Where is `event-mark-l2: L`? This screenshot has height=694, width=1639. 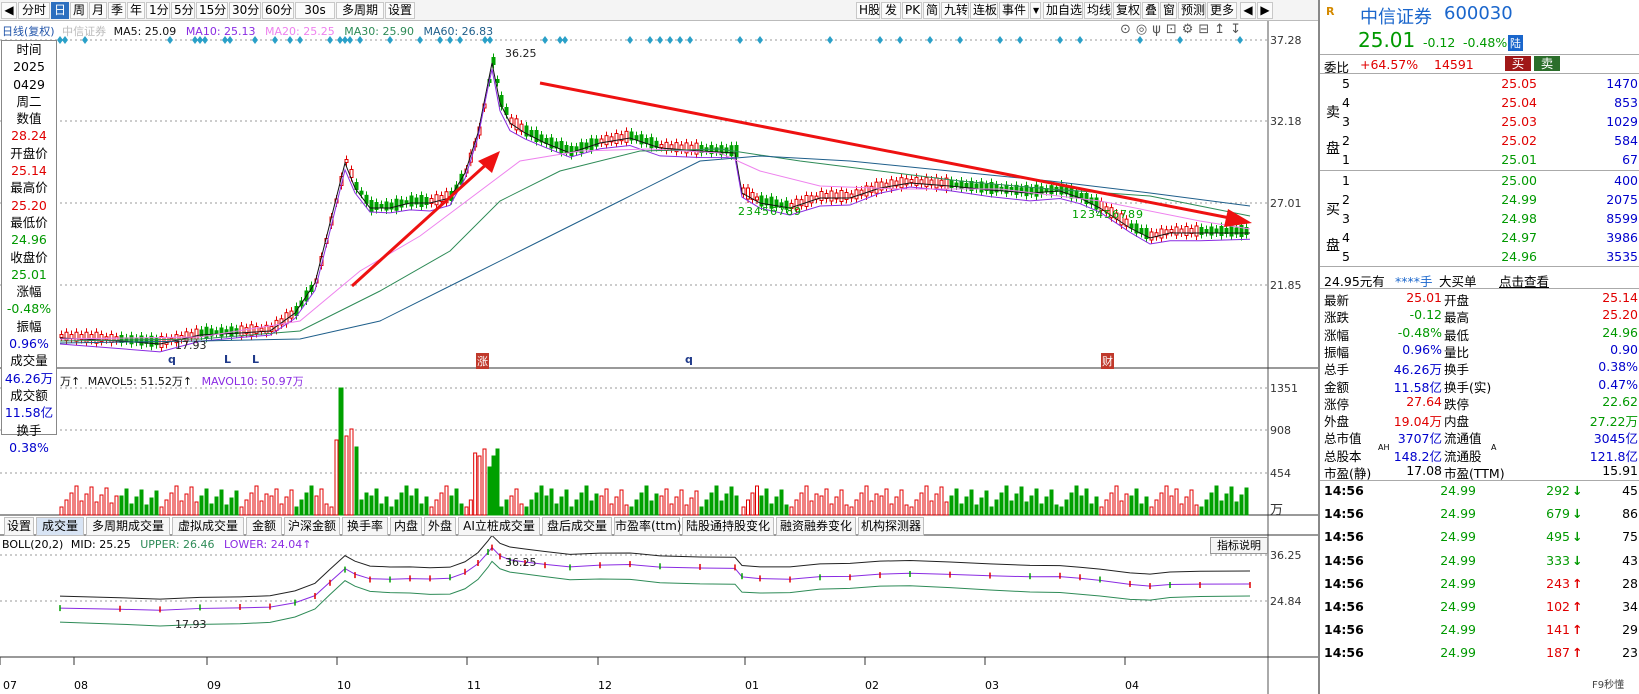 event-mark-l2: L is located at coordinates (255, 359).